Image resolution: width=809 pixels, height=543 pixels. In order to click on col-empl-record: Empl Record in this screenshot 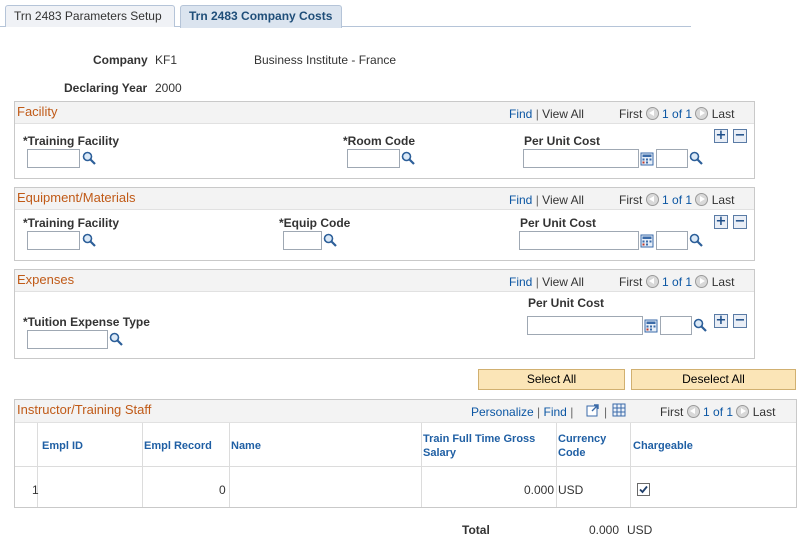, I will do `click(178, 446)`.